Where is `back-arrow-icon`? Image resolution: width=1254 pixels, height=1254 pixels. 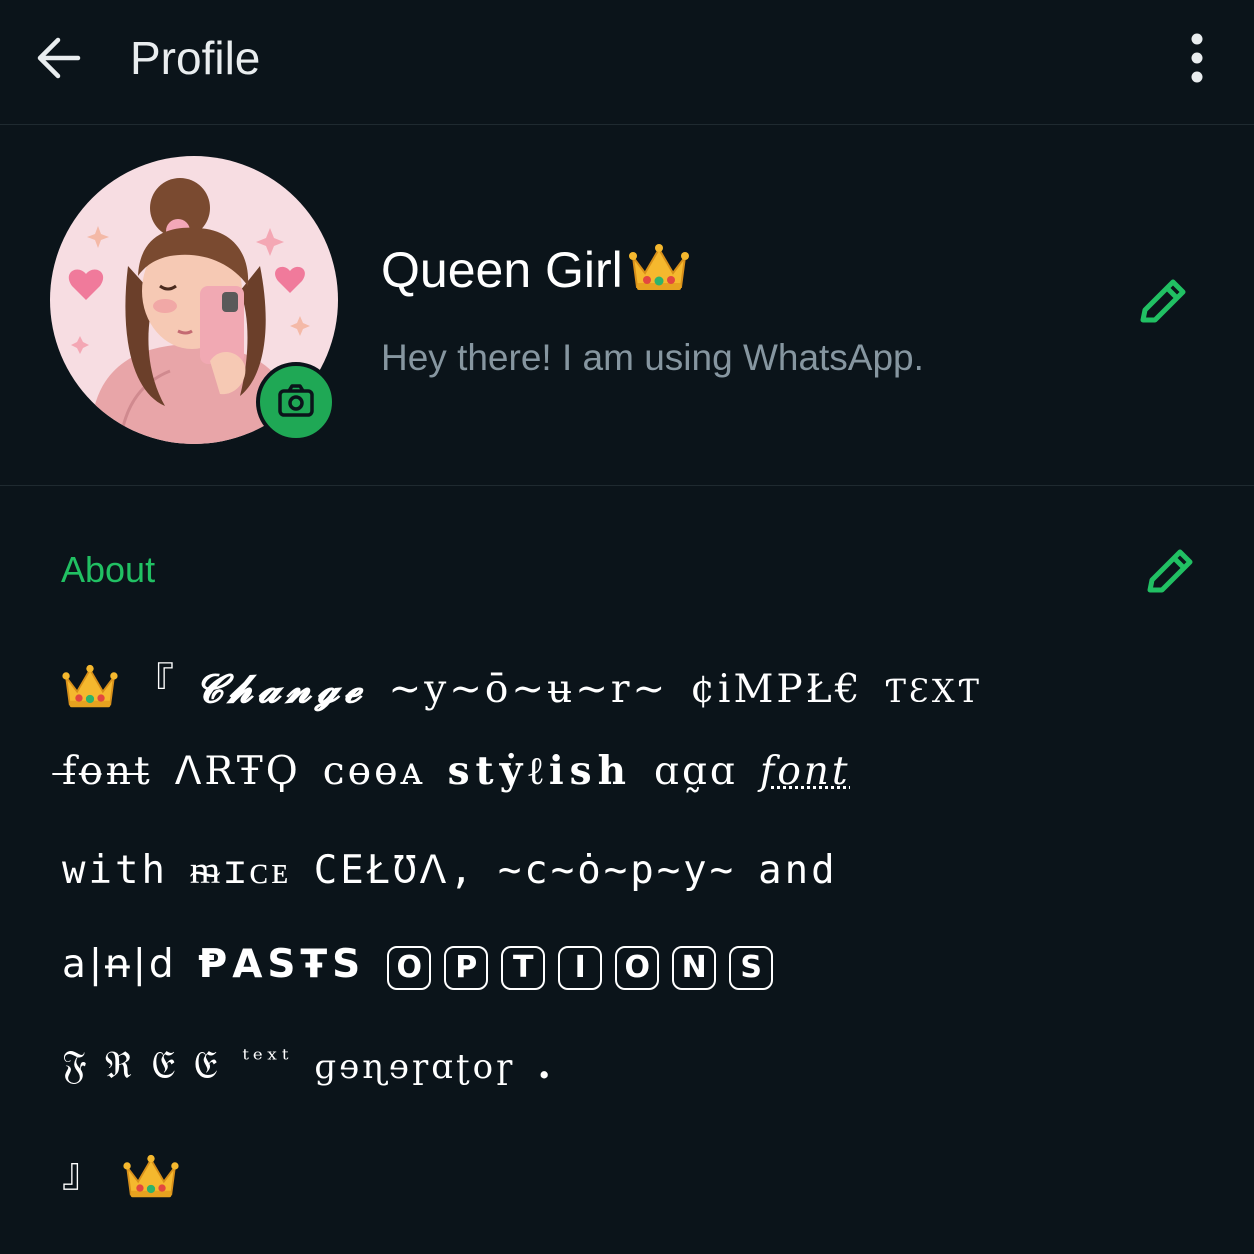
back-arrow-icon is located at coordinates (59, 58).